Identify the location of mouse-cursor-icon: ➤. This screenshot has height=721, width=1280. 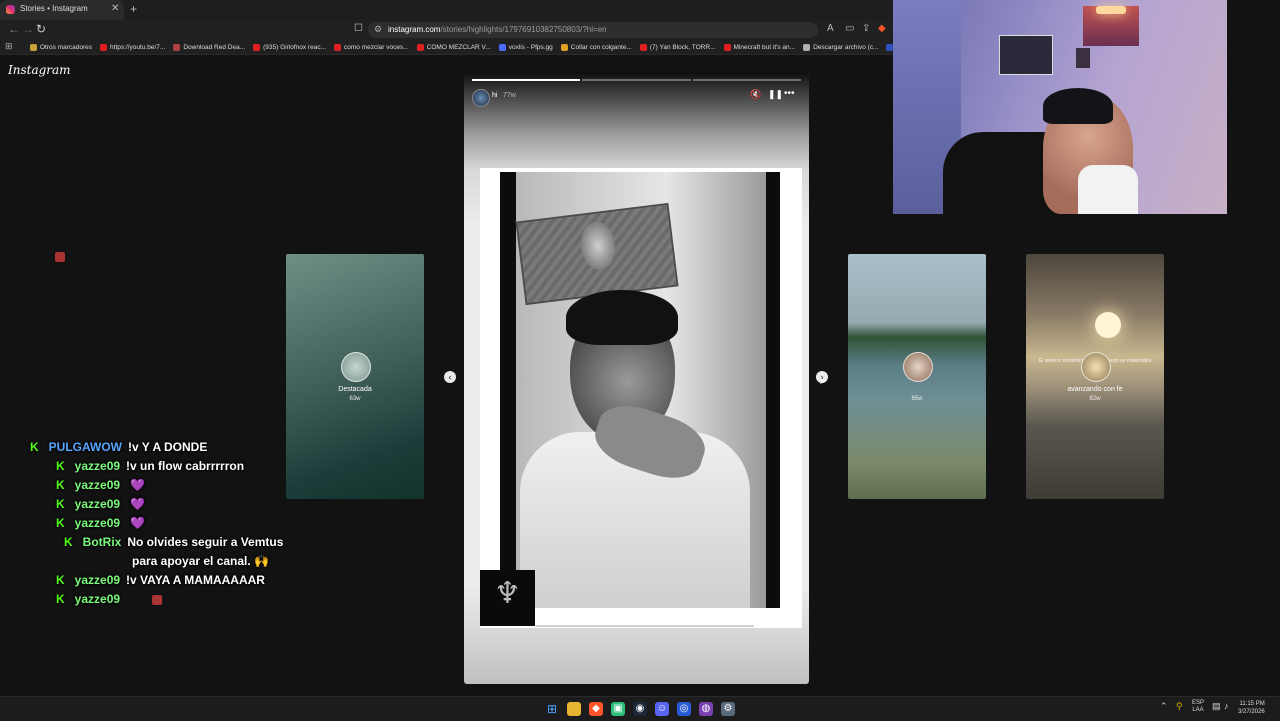
(823, 381).